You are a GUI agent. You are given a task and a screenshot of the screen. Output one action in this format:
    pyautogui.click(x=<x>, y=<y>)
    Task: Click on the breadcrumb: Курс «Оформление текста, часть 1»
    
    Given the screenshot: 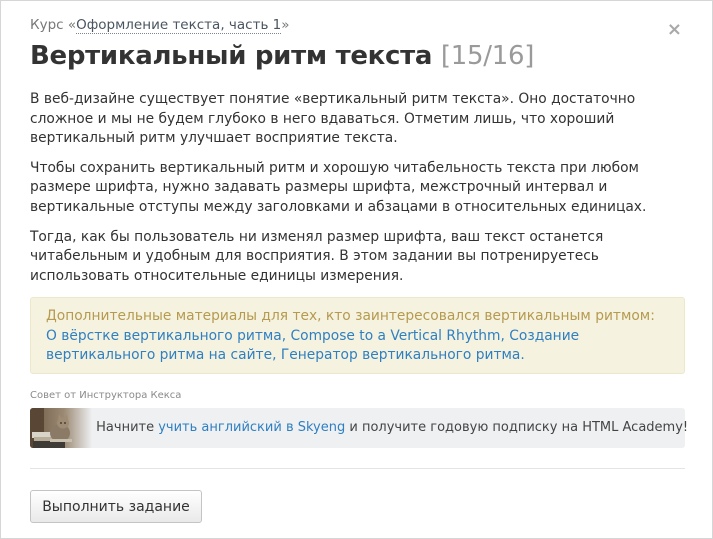 What is the action you would take?
    pyautogui.click(x=160, y=25)
    